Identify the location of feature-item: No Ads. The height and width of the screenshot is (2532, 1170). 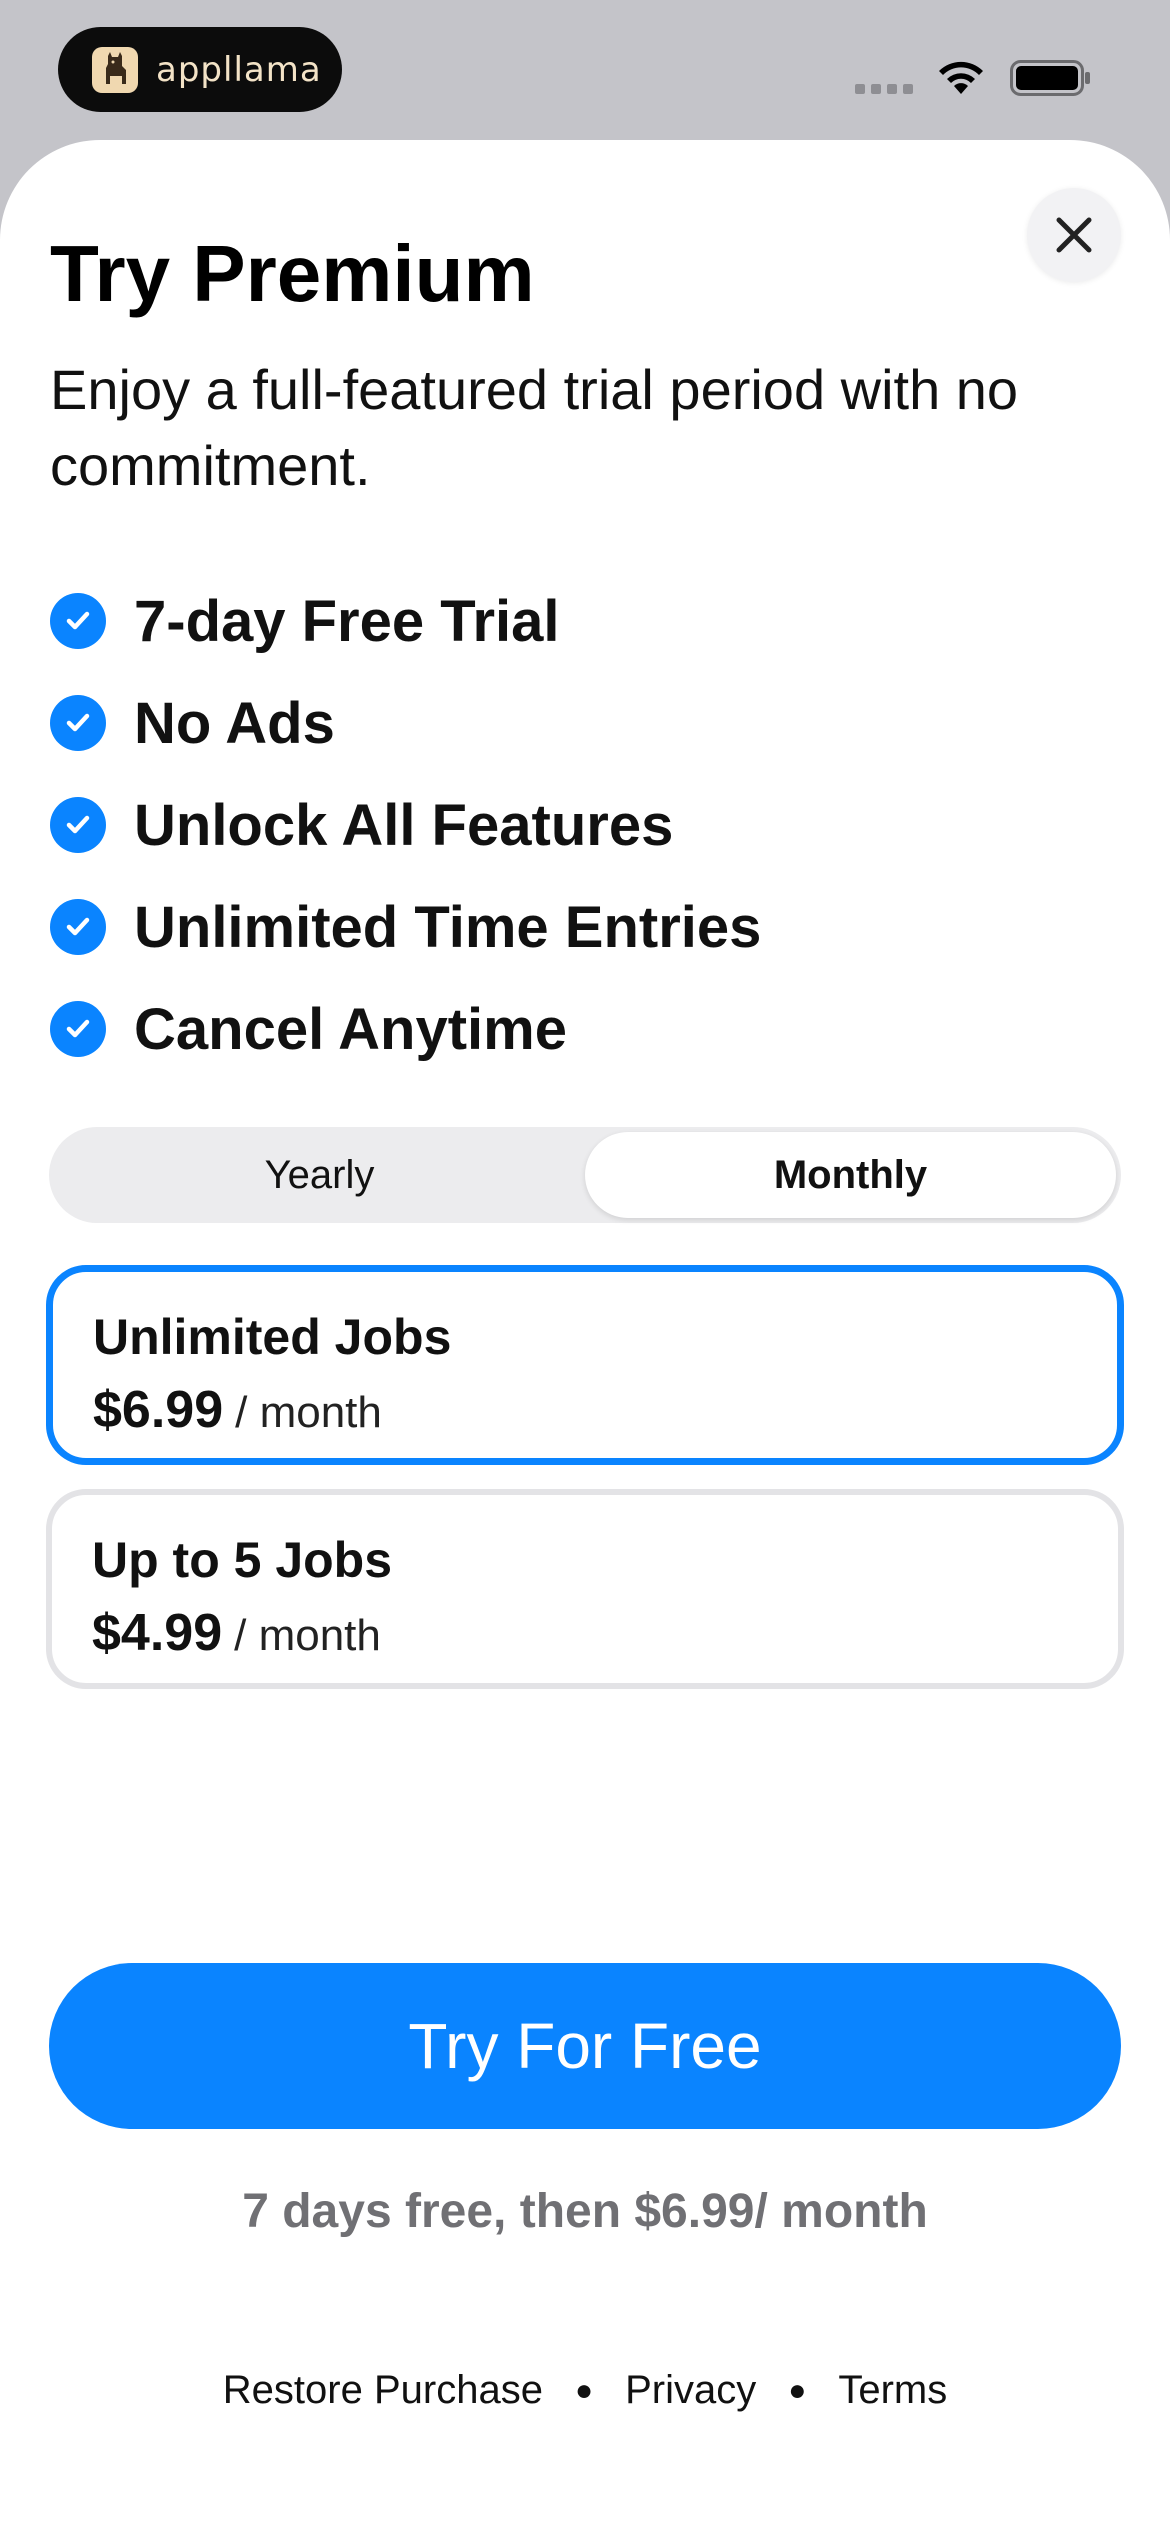
(405, 723).